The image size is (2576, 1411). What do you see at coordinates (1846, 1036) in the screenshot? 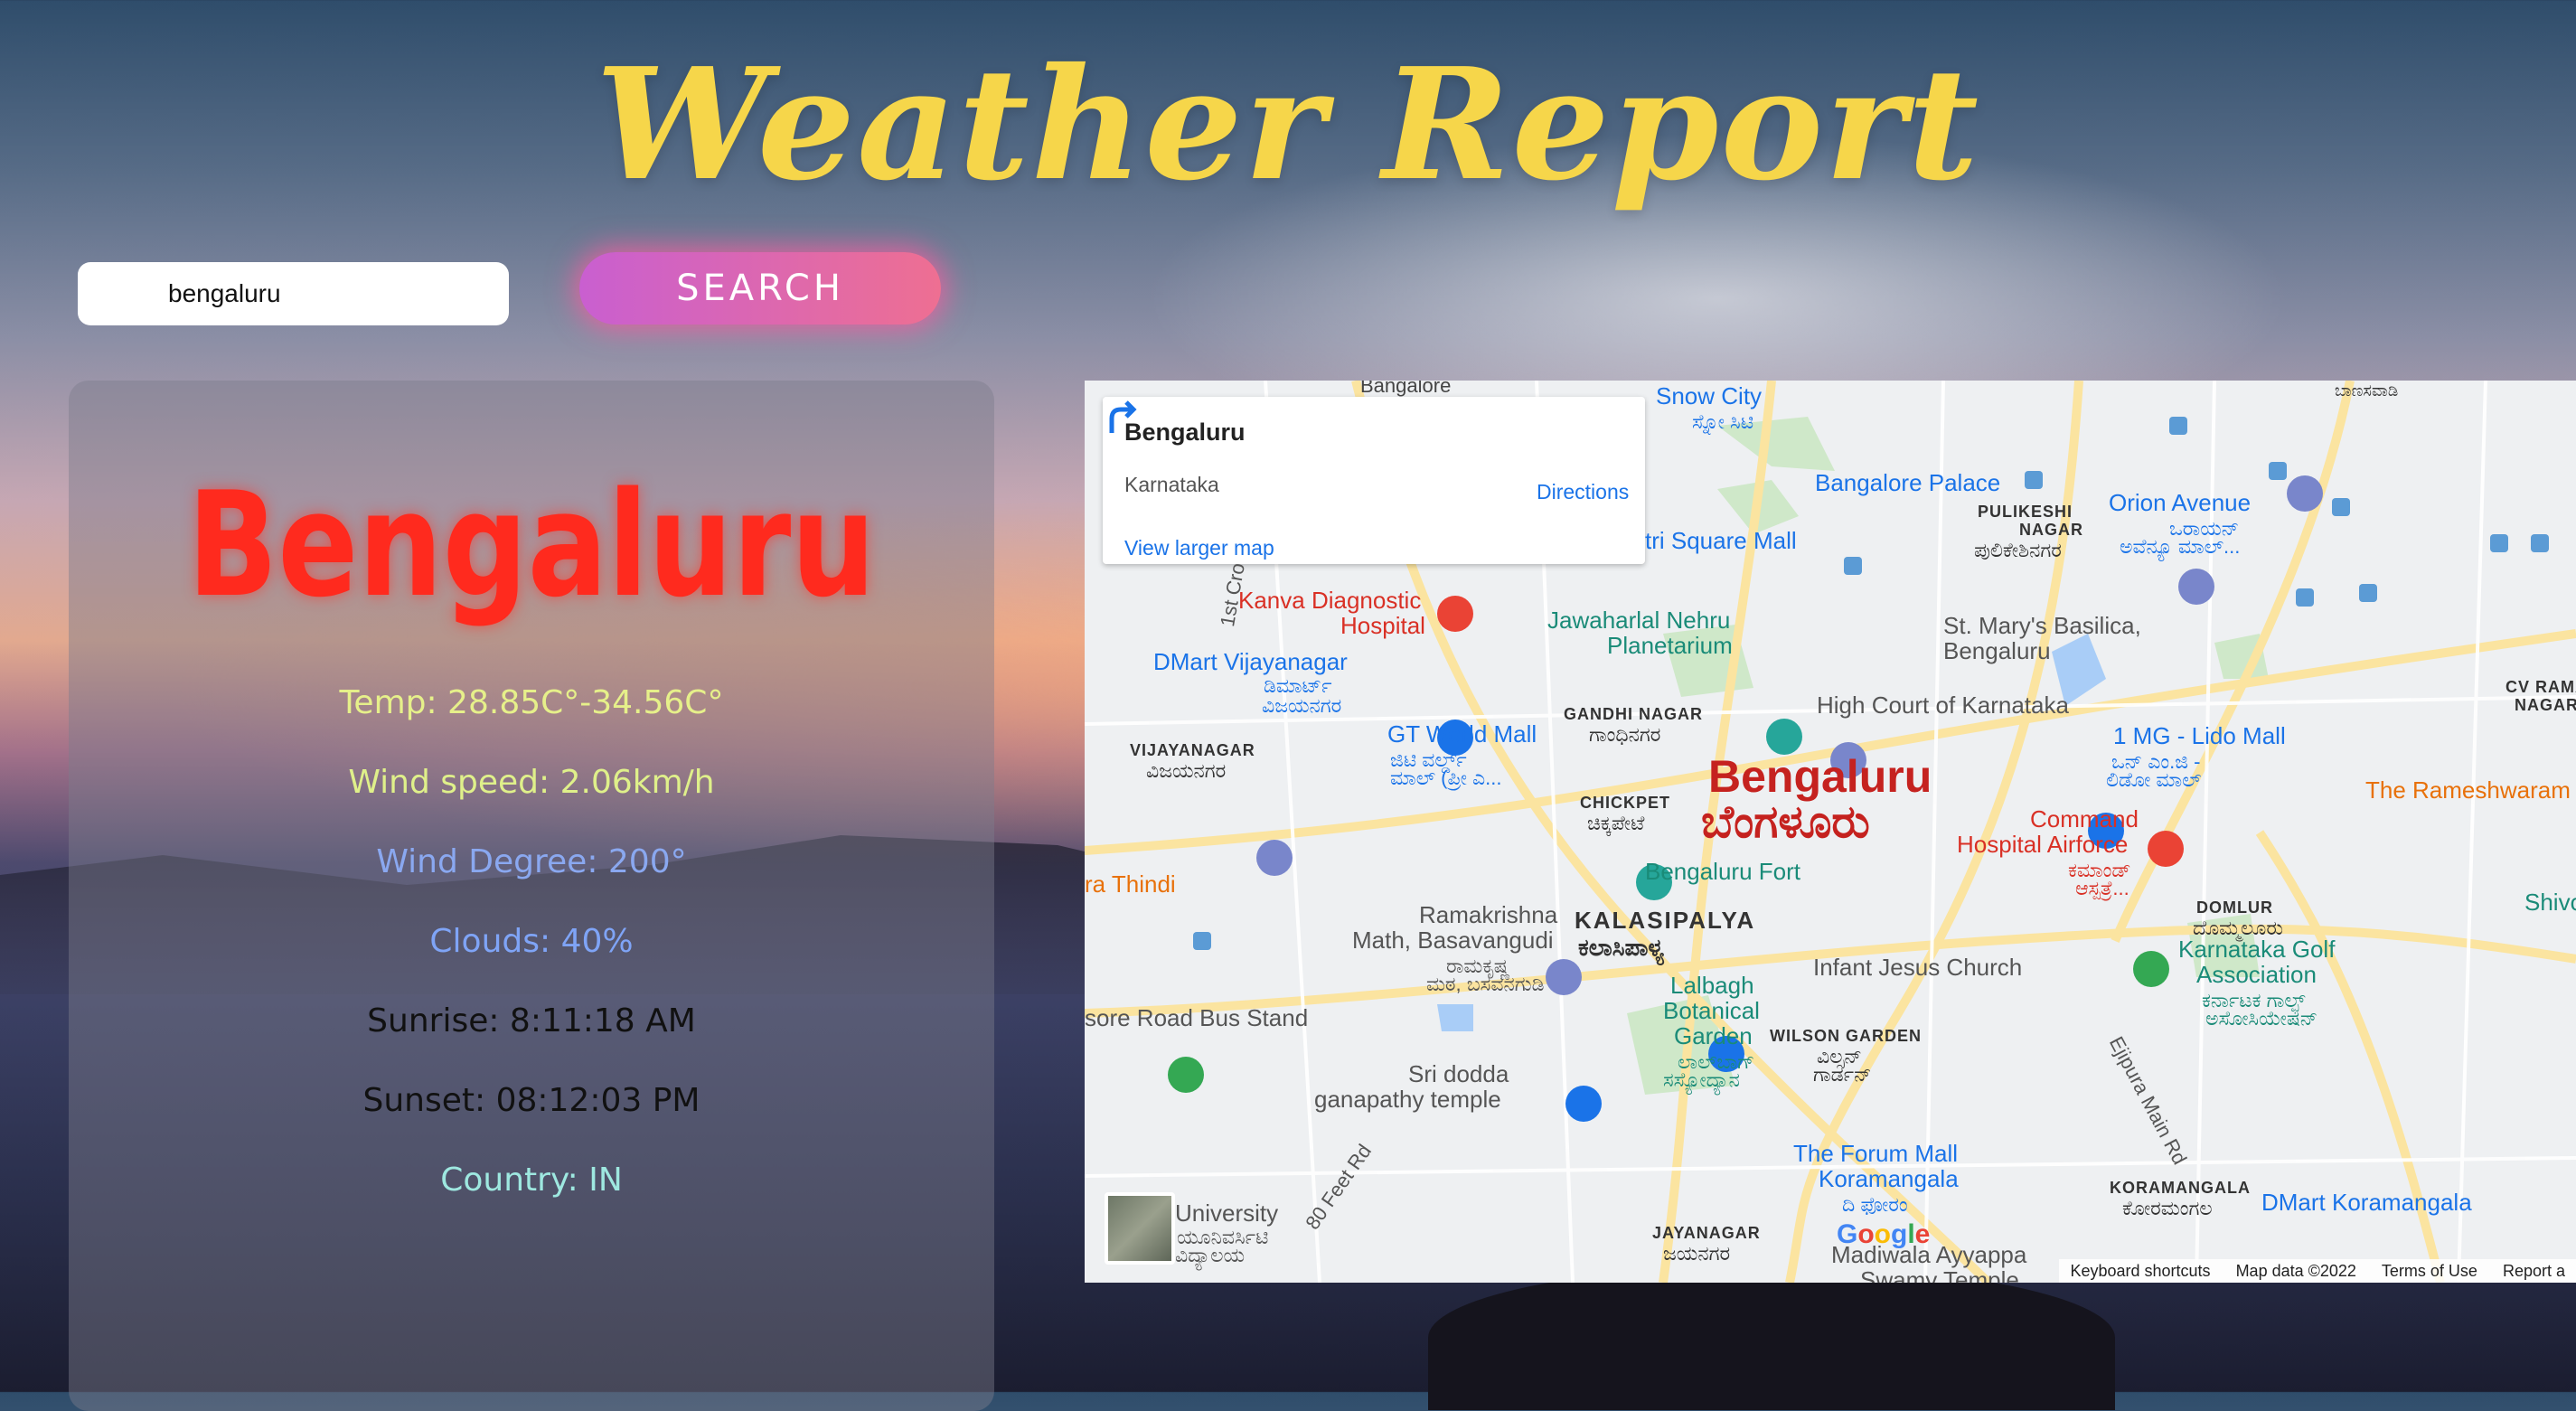
I see `map-label-wilson: WILSON GARDEN` at bounding box center [1846, 1036].